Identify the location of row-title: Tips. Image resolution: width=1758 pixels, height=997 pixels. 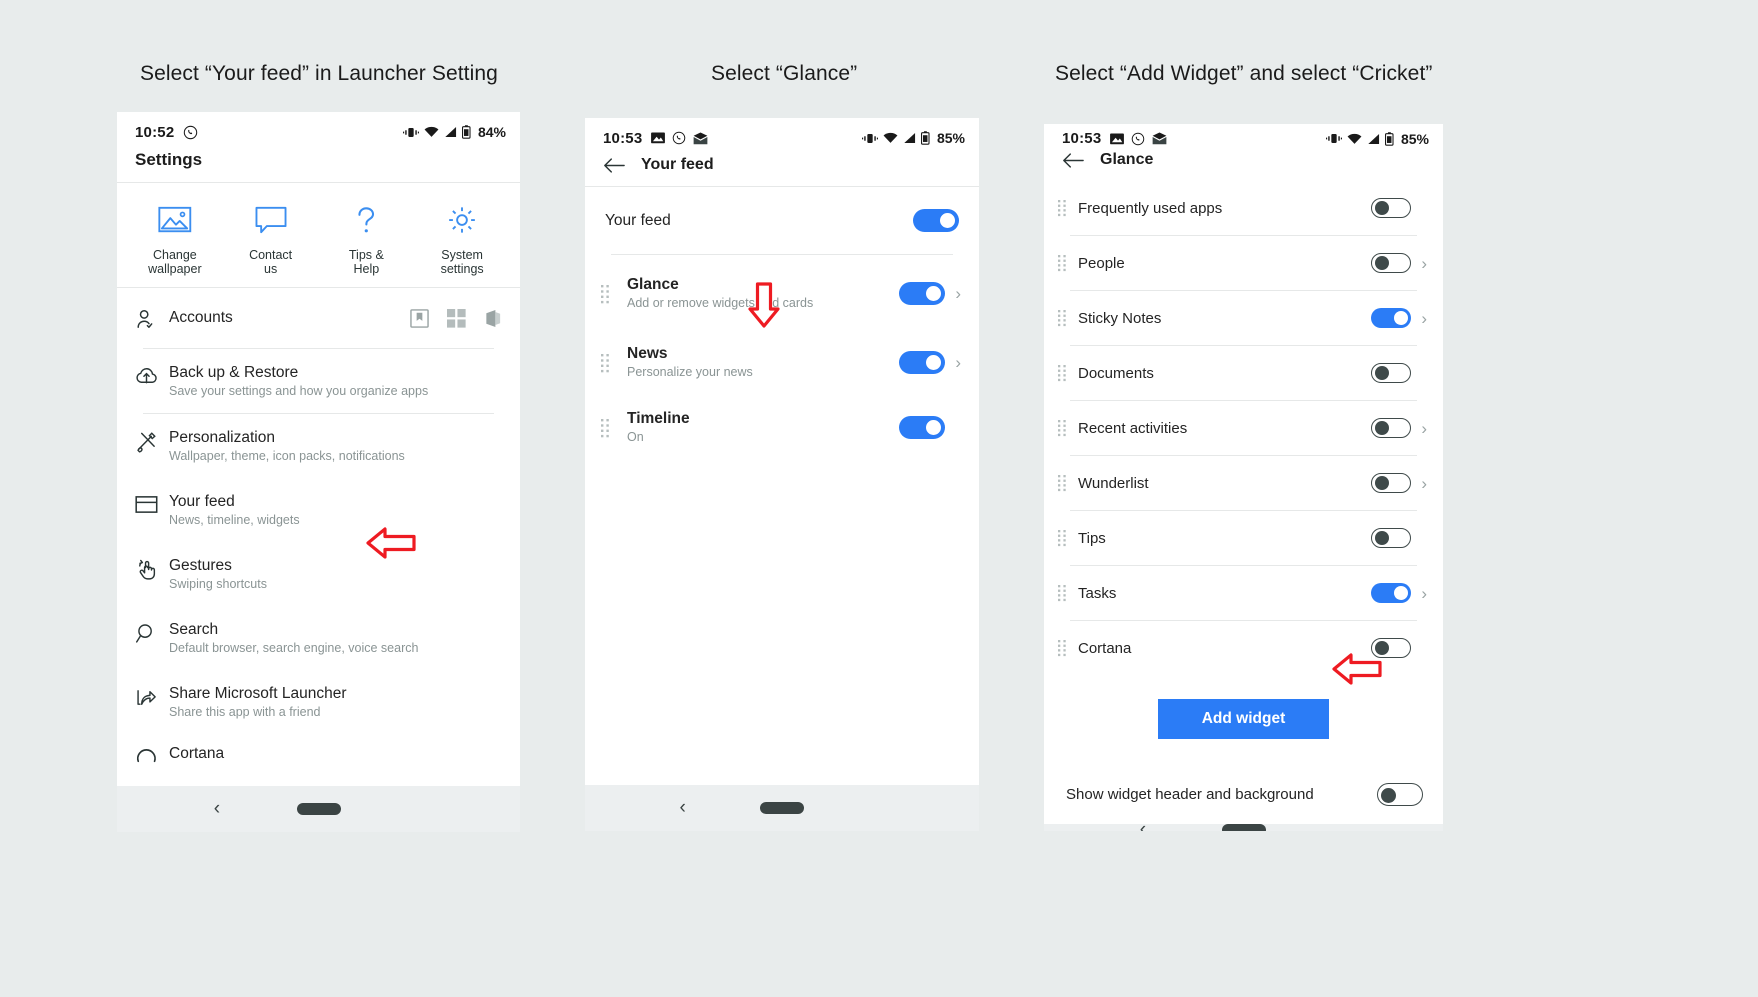
(1092, 538).